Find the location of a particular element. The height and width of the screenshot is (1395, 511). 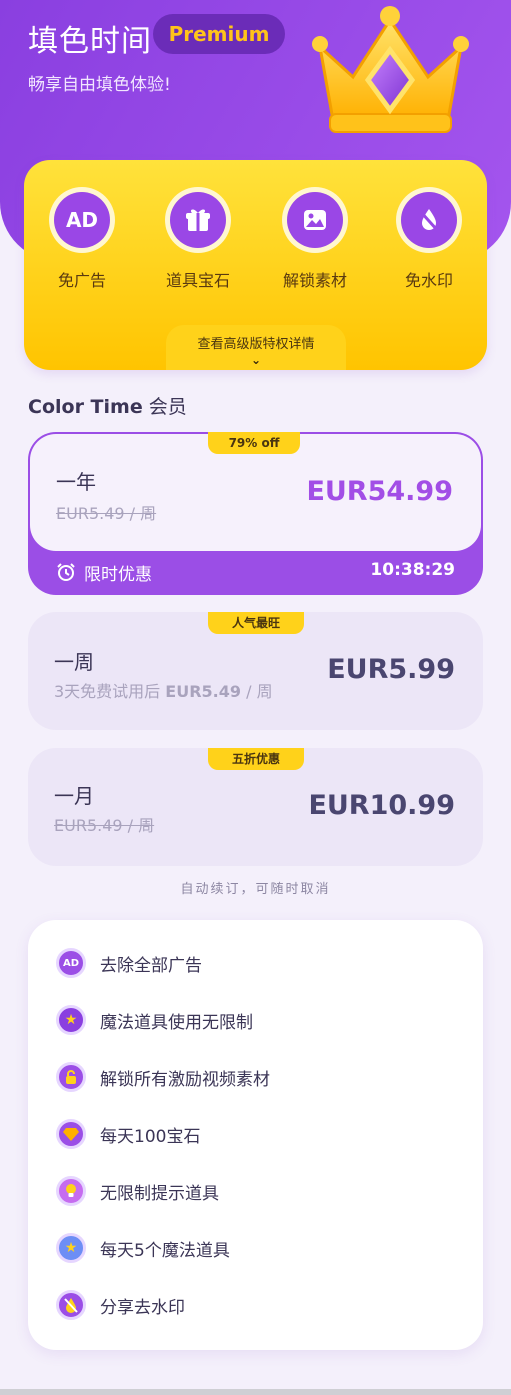

benefit-label: 免水印 is located at coordinates (428, 280).